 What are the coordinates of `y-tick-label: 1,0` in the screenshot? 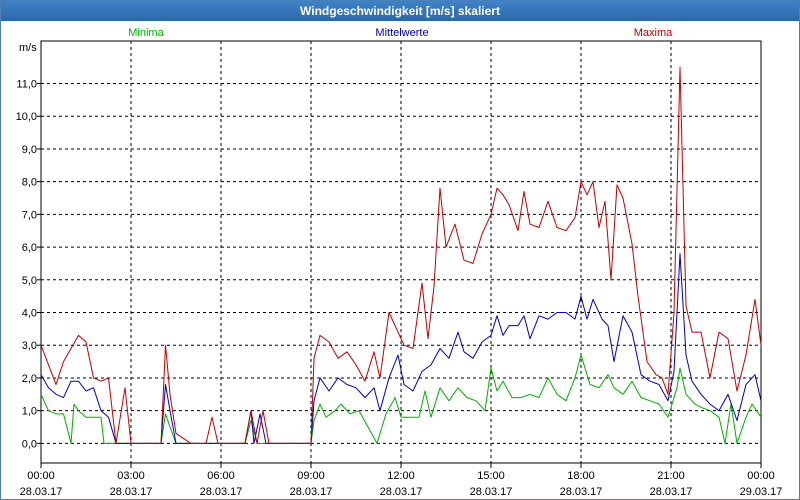 It's located at (29, 412).